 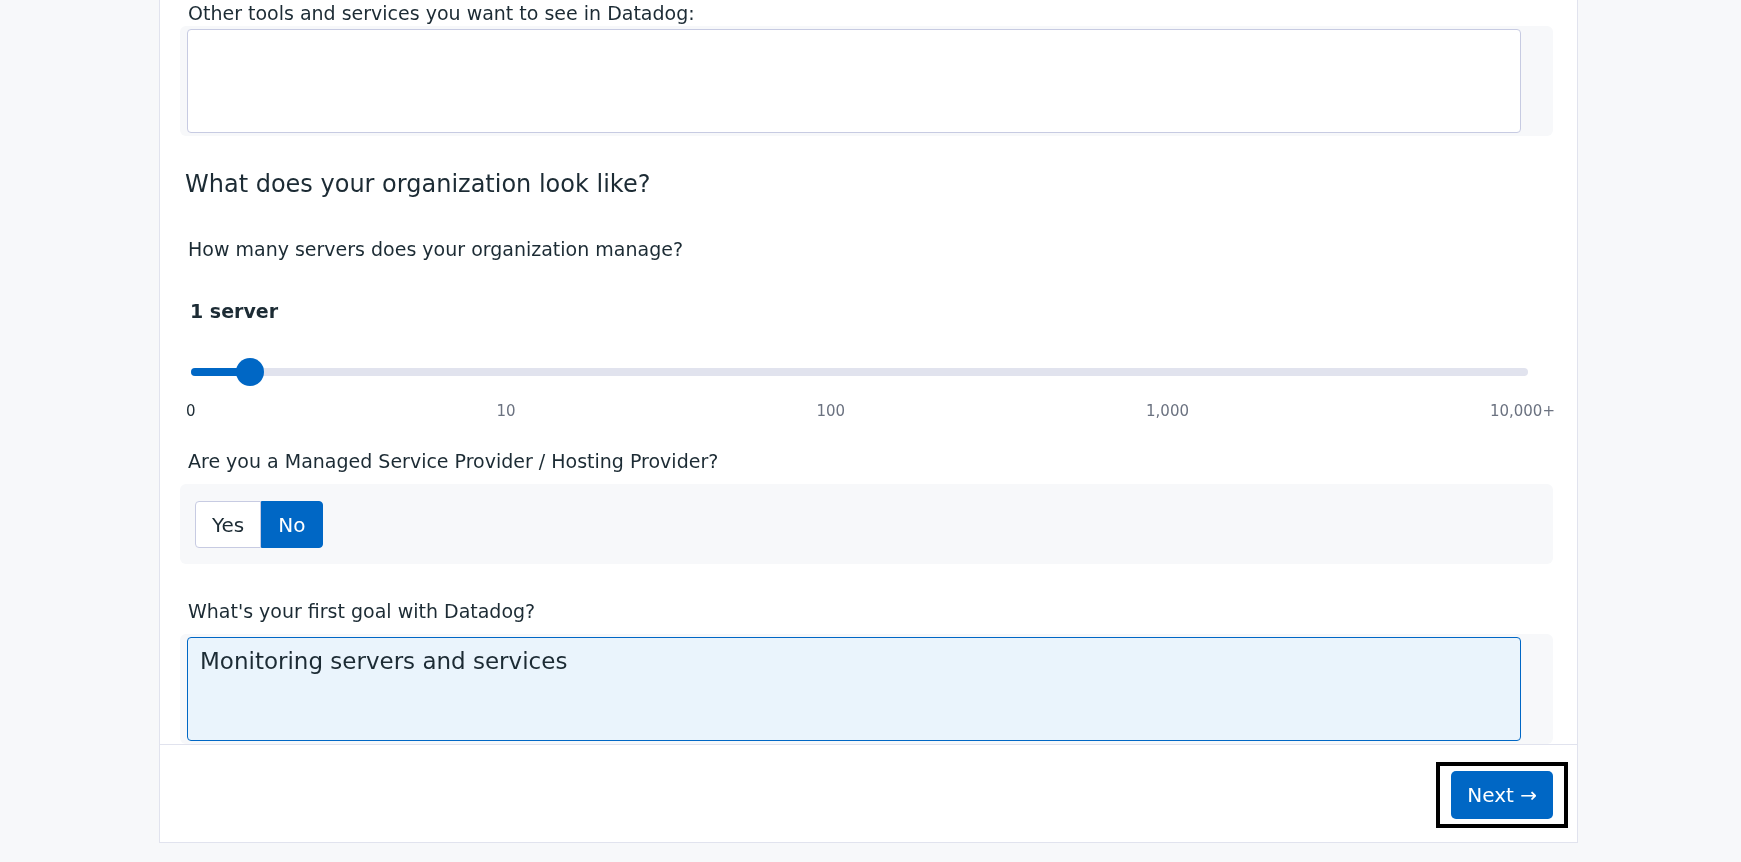 I want to click on toggle-option: Yes, so click(x=228, y=524).